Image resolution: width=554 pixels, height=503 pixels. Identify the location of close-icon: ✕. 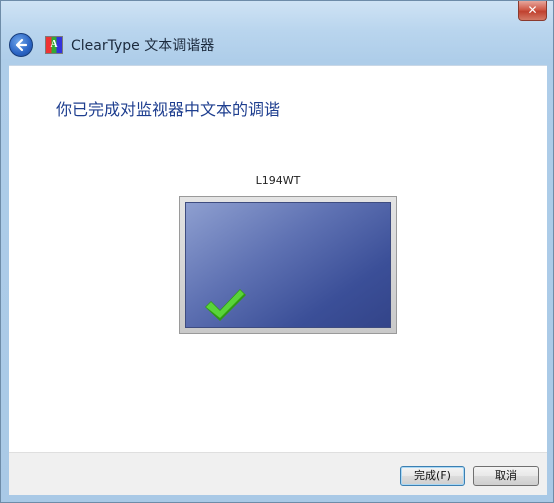
(532, 10).